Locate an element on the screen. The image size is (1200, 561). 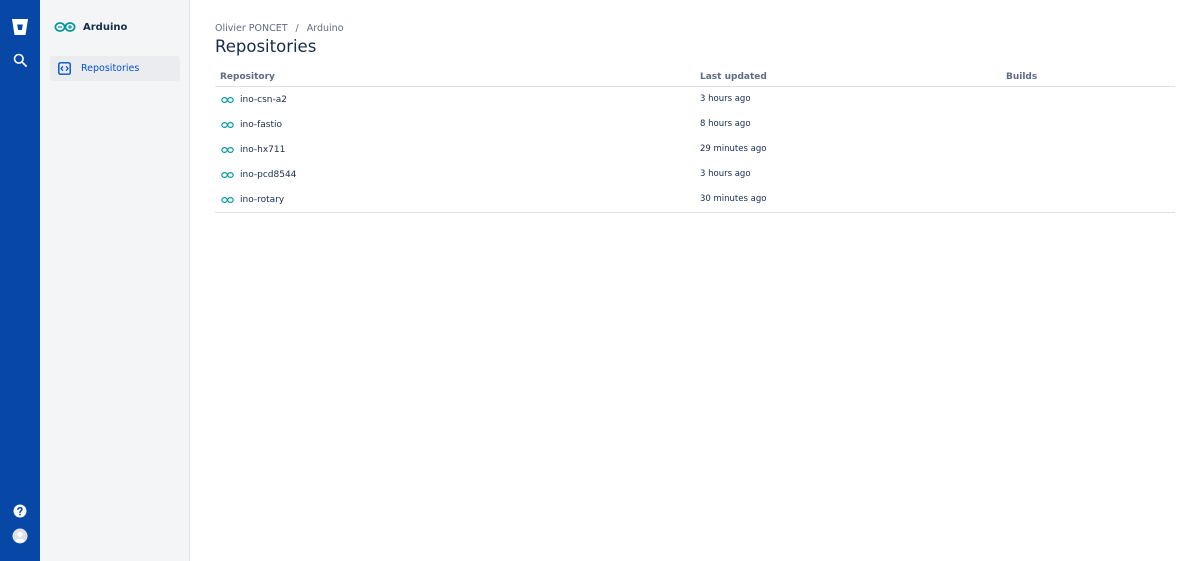
table-row: ino-hx711 29 minutes ago is located at coordinates (695, 149).